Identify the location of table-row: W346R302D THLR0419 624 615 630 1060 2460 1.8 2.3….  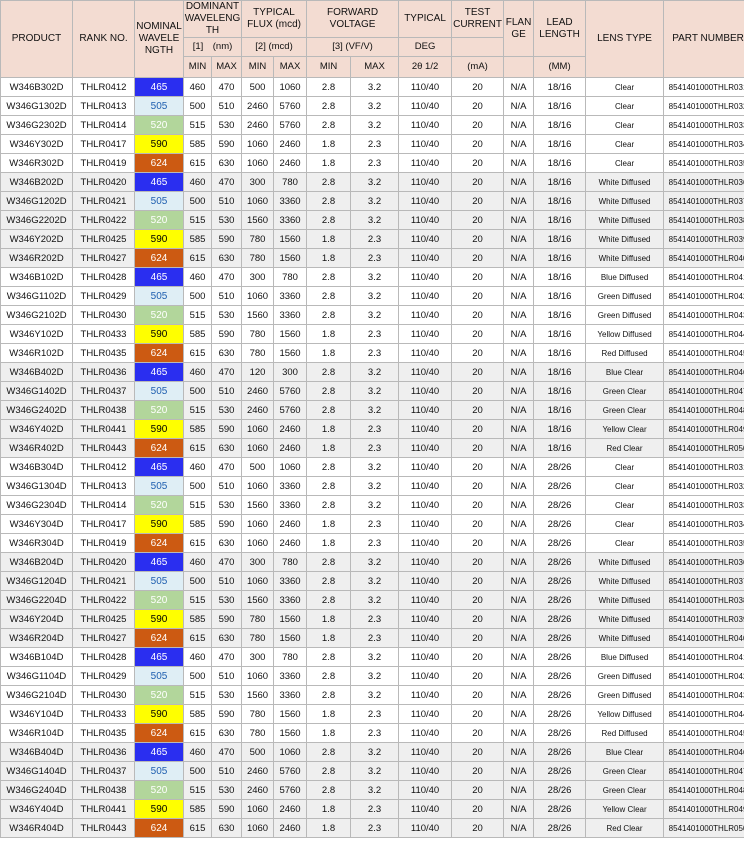
(372, 163).